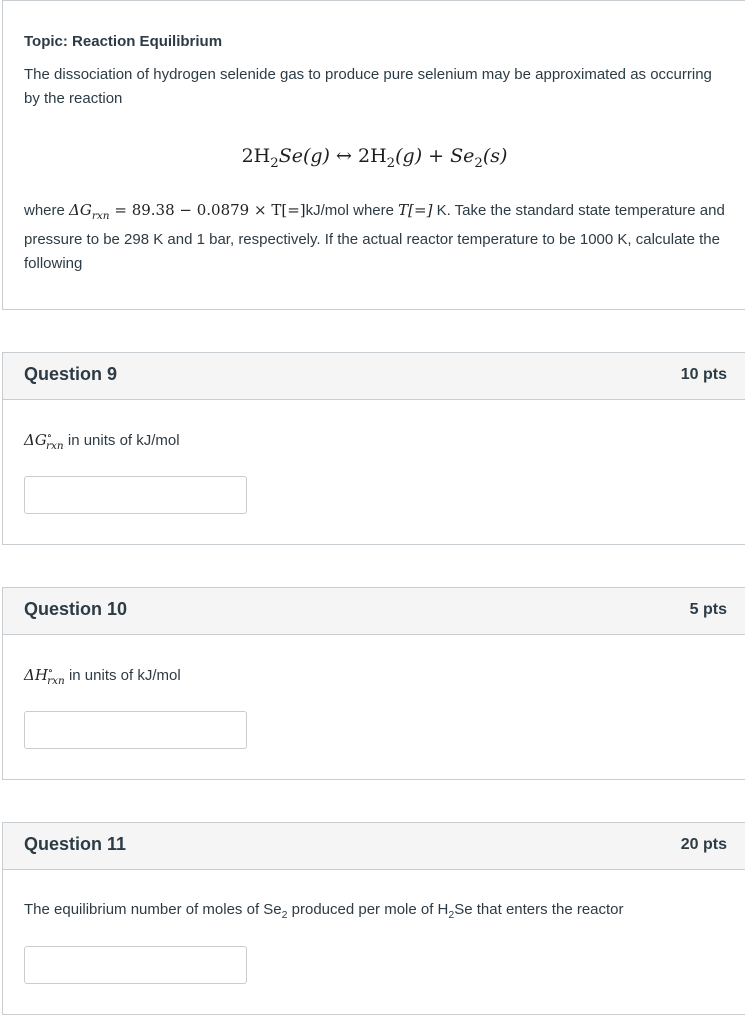 The height and width of the screenshot is (1017, 745). Describe the element at coordinates (44, 210) in the screenshot. I see `where-text: where` at that location.